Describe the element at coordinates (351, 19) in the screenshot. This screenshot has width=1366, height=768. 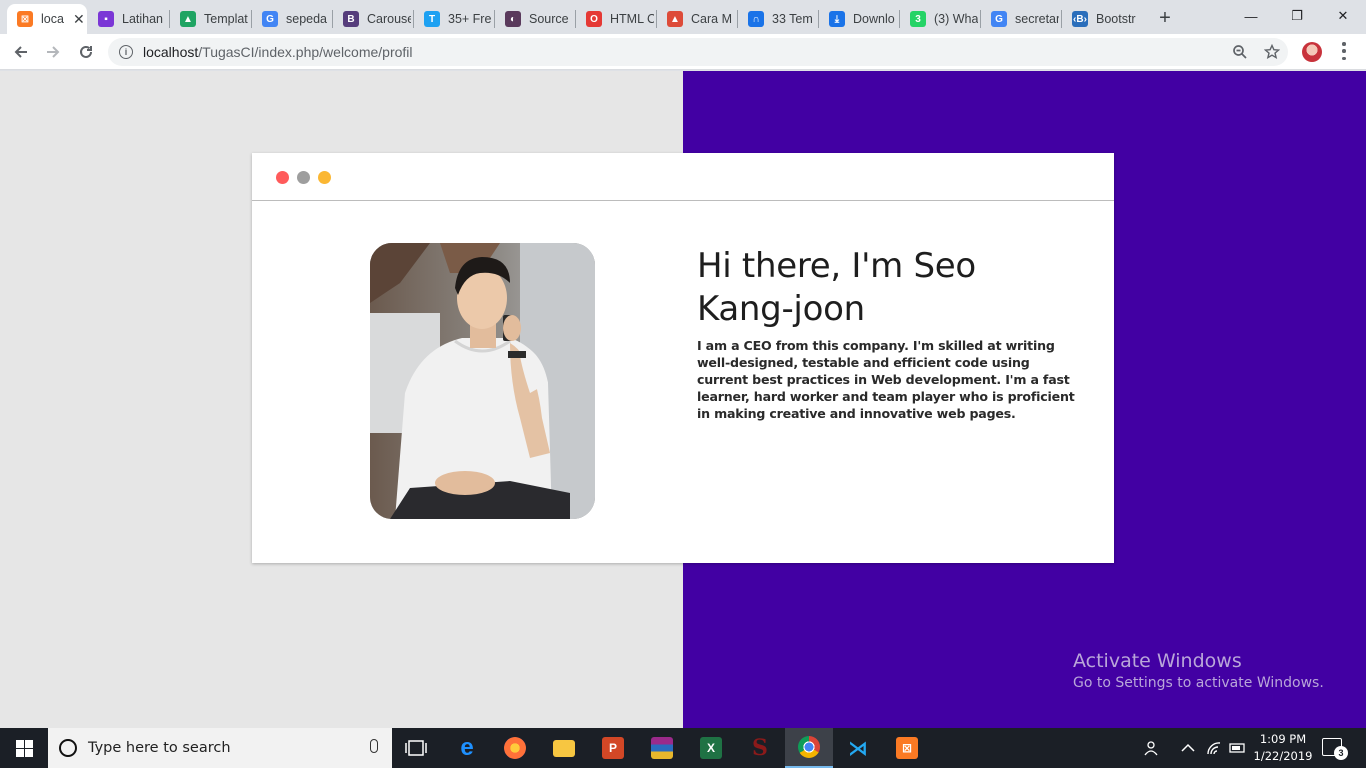
I see `bootstrap-icon: B` at that location.